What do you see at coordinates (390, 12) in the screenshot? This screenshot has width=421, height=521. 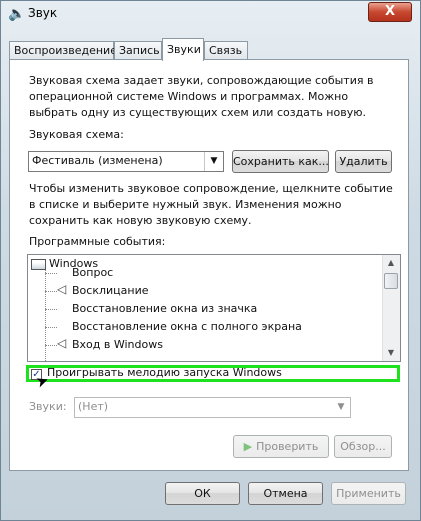 I see `close-button: X` at bounding box center [390, 12].